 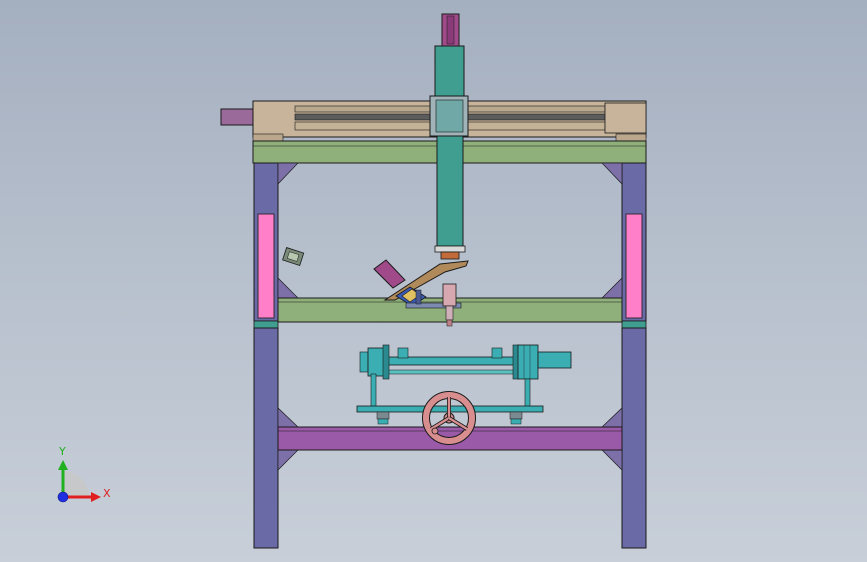 What do you see at coordinates (403, 353) in the screenshot?
I see `shaft-bracket-left` at bounding box center [403, 353].